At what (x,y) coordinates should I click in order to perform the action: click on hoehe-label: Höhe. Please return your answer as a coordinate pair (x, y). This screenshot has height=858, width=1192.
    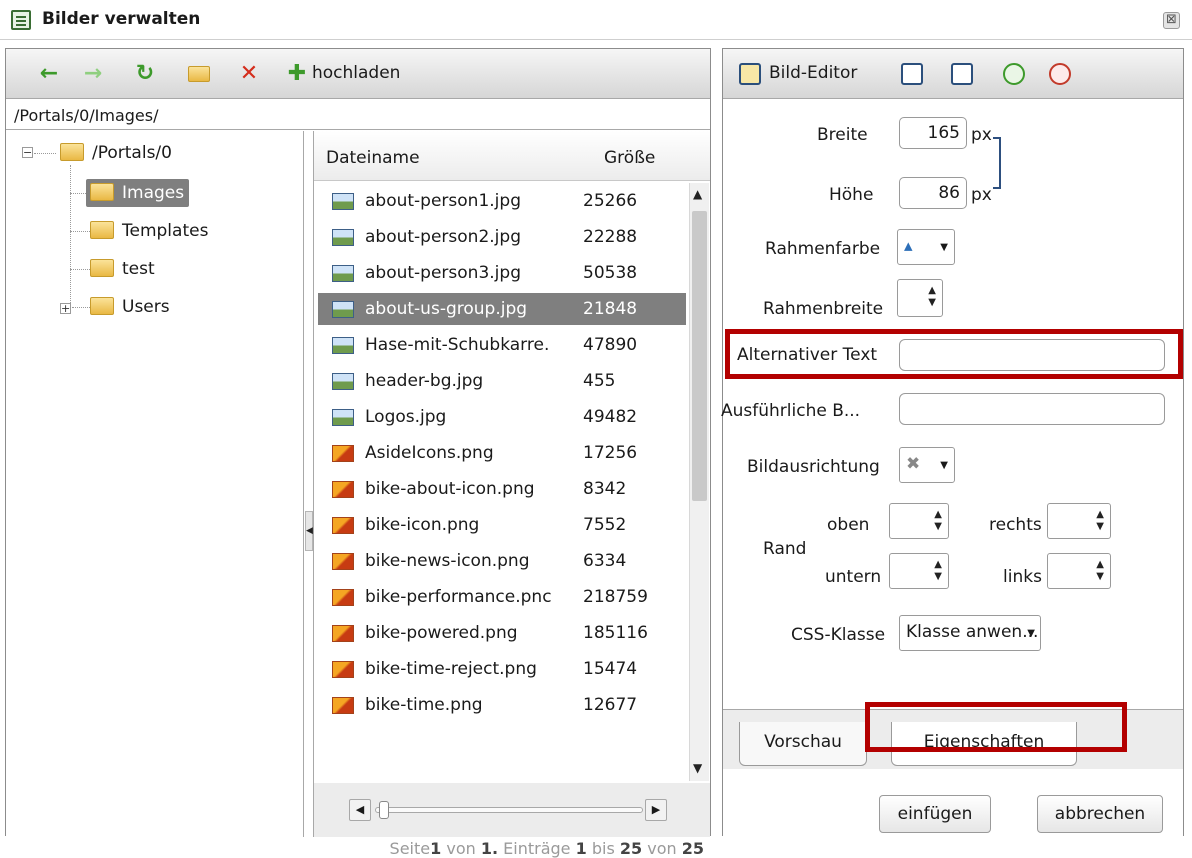
    Looking at the image, I should click on (851, 195).